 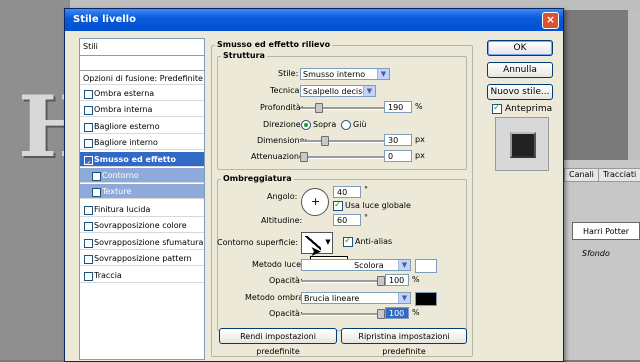 What do you see at coordinates (142, 175) in the screenshot?
I see `style-item-contour: Contorno` at bounding box center [142, 175].